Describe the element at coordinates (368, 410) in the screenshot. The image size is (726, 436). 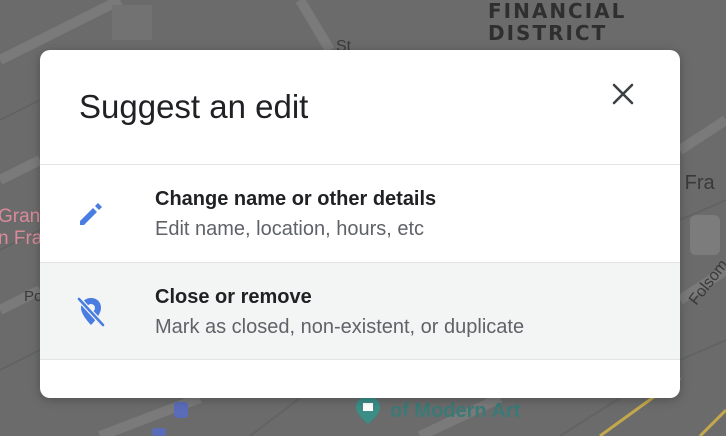
I see `museum-pin-icon` at that location.